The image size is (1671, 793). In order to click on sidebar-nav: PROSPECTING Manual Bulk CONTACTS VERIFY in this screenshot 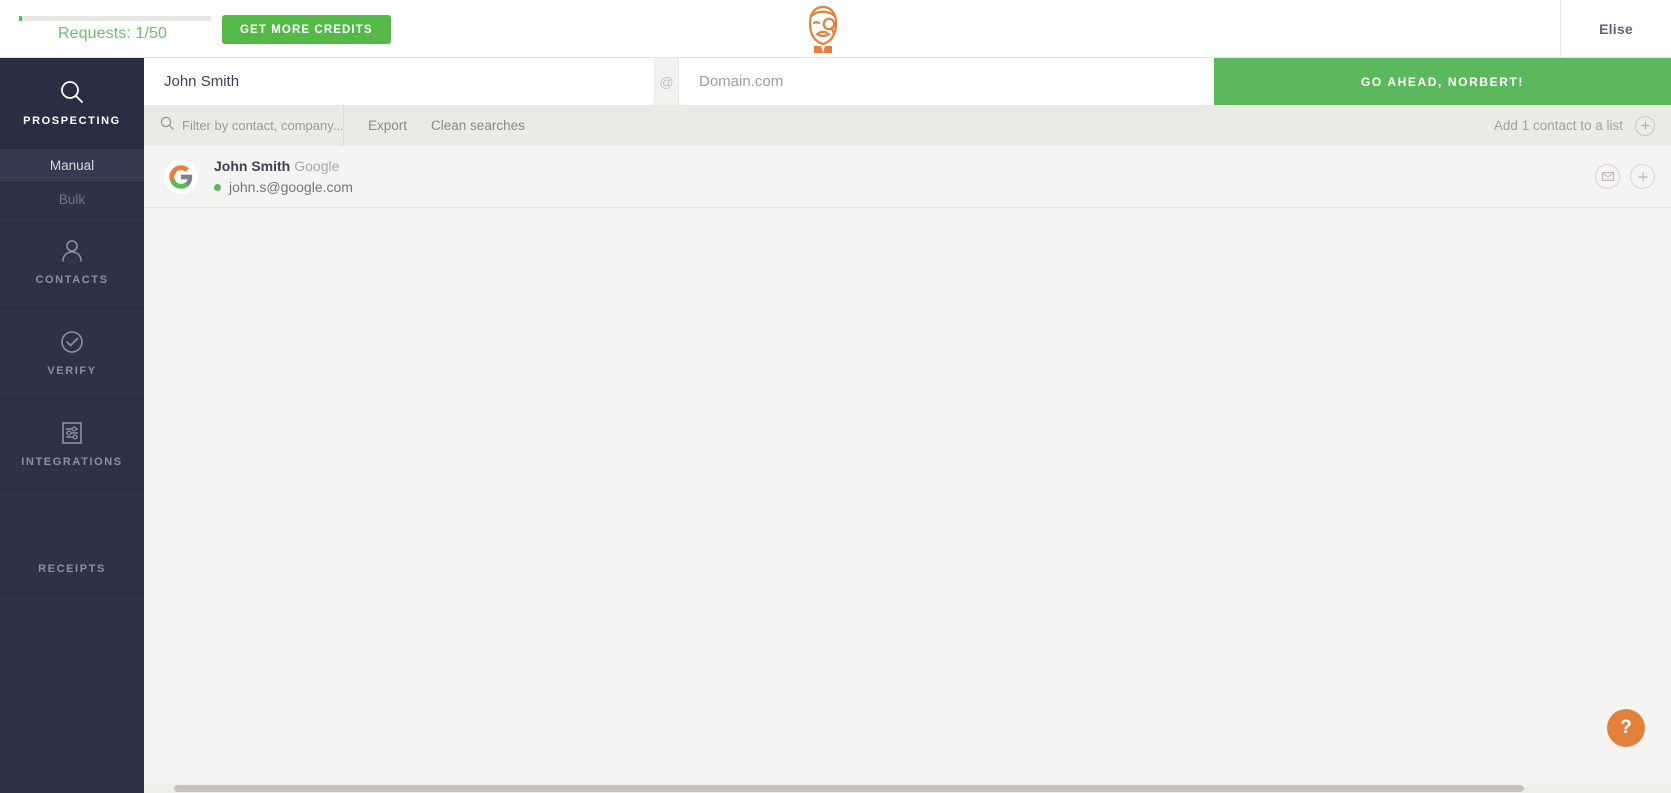, I will do `click(72, 425)`.